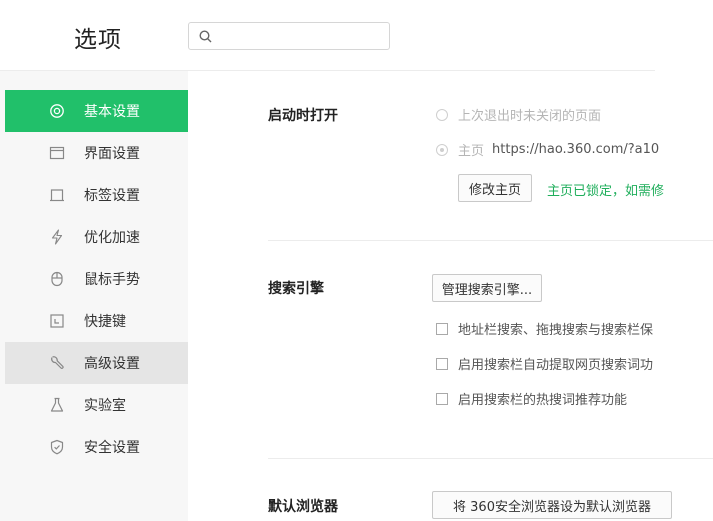 The width and height of the screenshot is (713, 521). I want to click on lightning-icon, so click(57, 237).